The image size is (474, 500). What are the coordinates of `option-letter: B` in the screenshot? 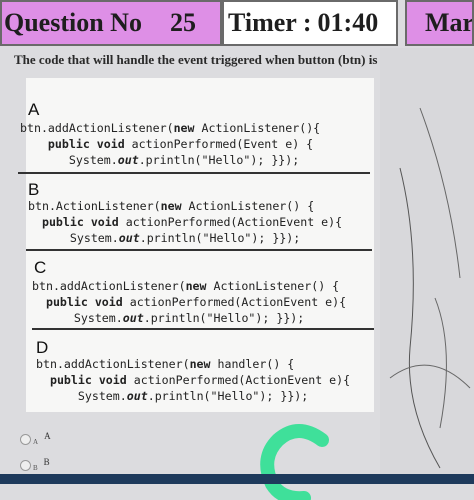 It's located at (34, 189).